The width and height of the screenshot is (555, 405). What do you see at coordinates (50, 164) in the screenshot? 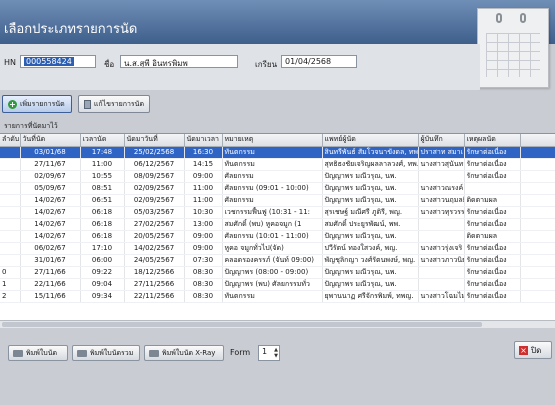
I see `cell-appt-date: 27/11/67` at bounding box center [50, 164].